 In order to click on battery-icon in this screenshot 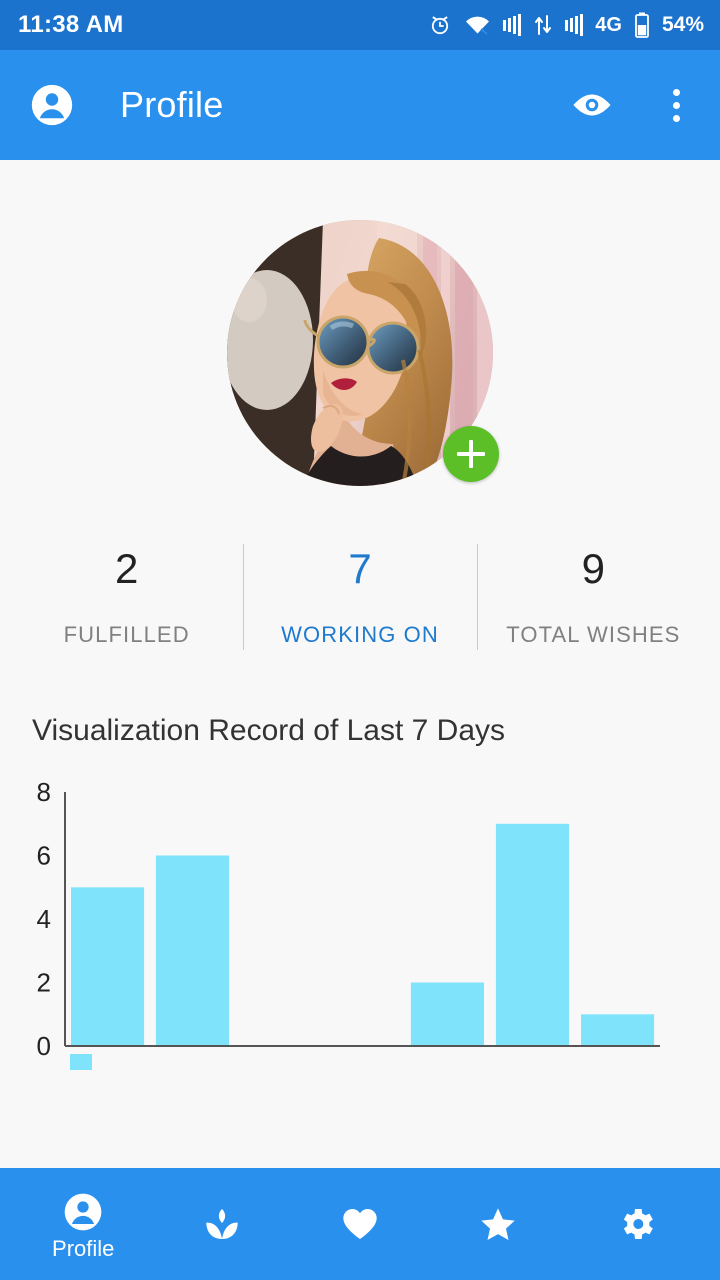, I will do `click(642, 25)`.